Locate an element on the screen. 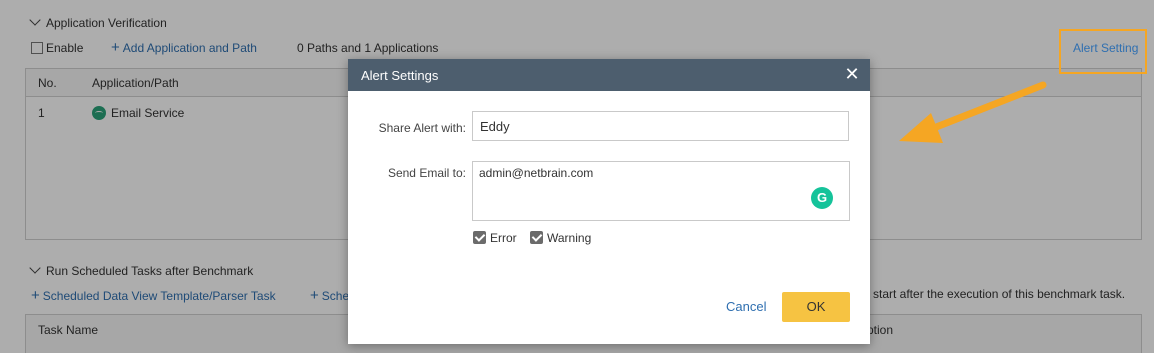  grammarly-icon: G is located at coordinates (822, 198).